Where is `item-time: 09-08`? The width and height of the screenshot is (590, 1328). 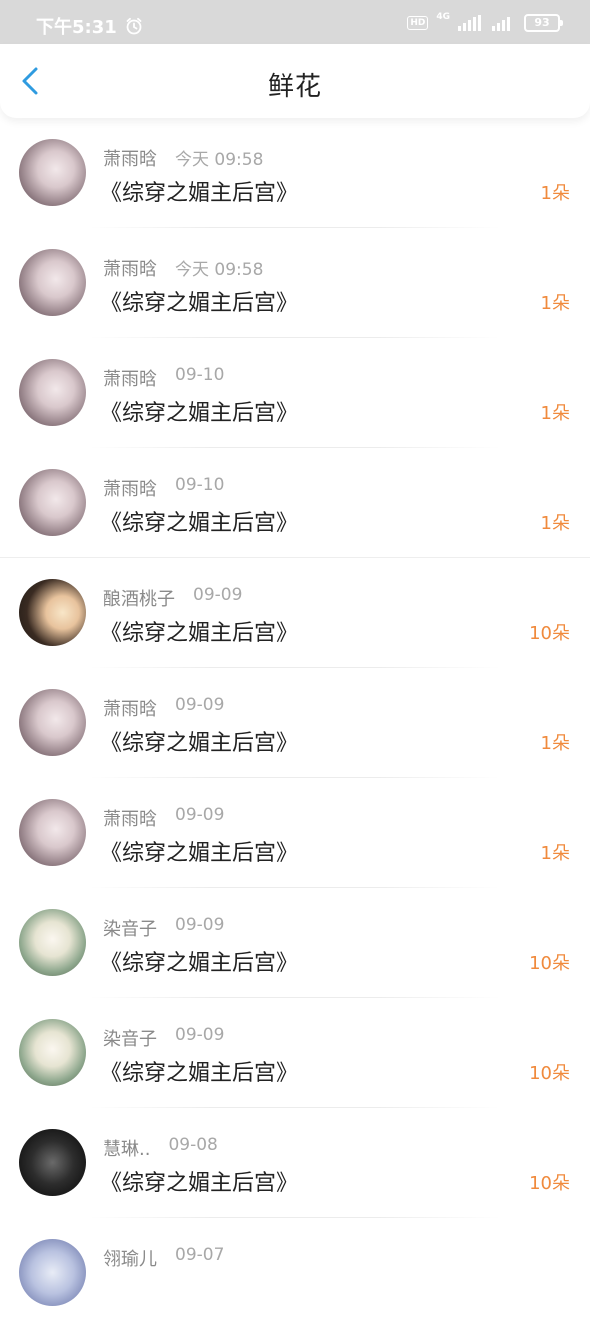
item-time: 09-08 is located at coordinates (193, 1145).